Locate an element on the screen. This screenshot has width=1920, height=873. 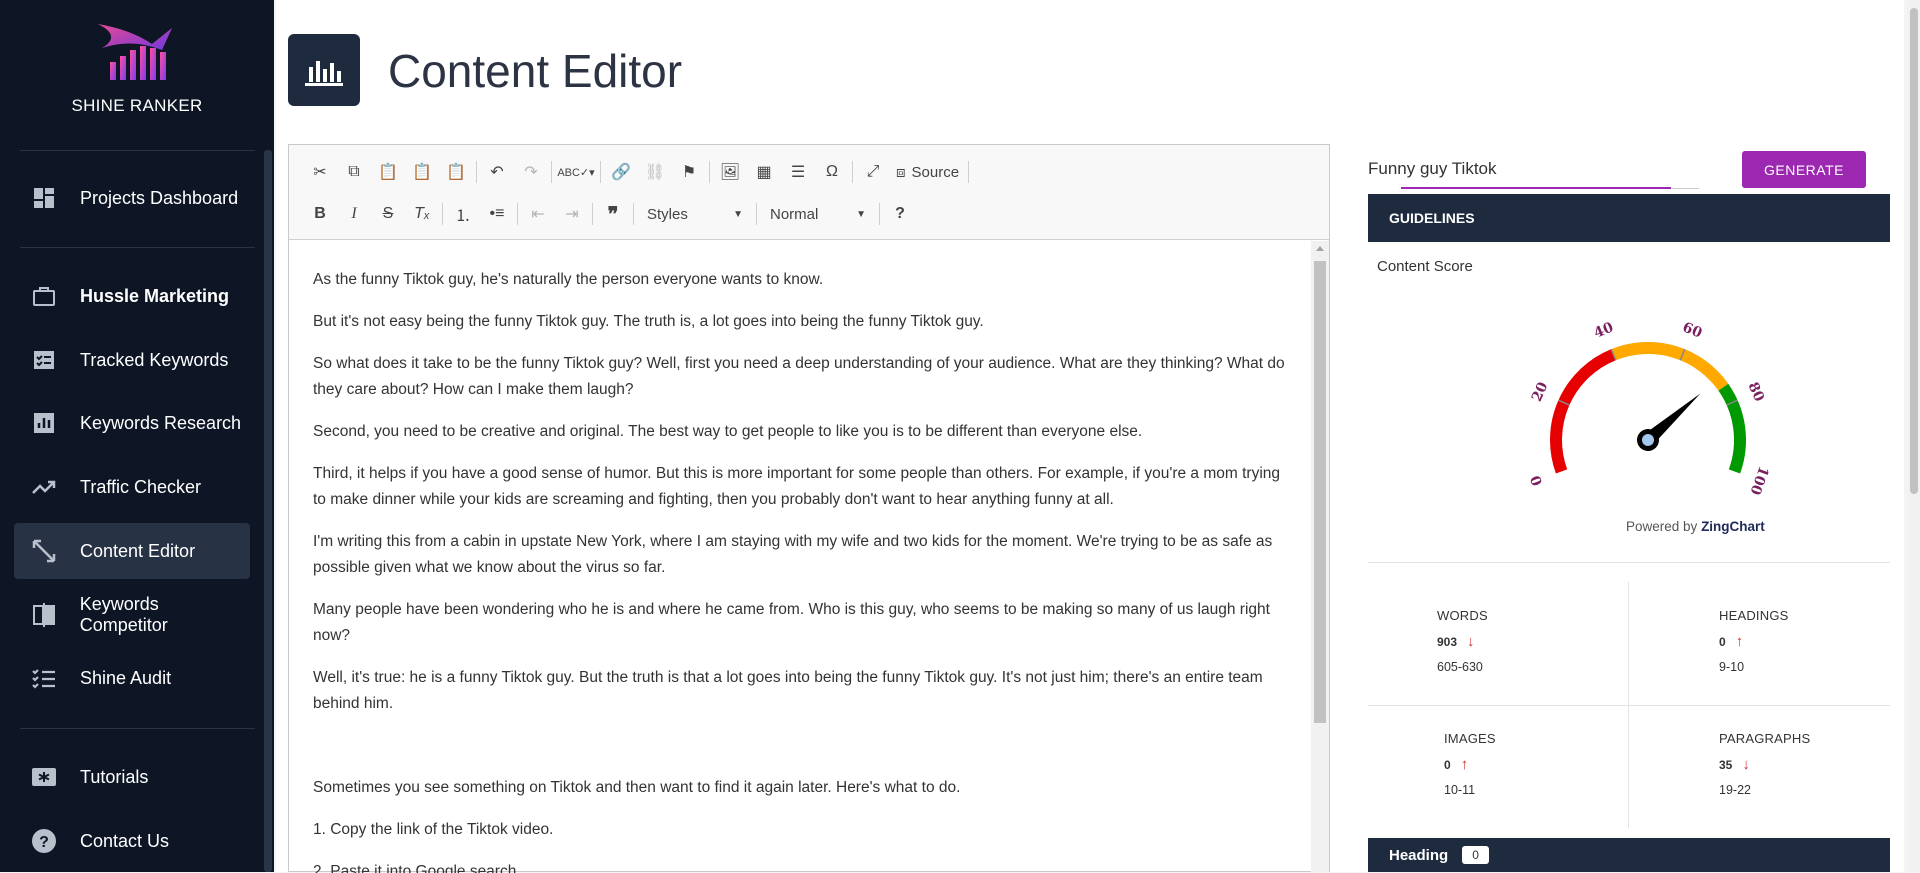
sidebar-scrollbar is located at coordinates (268, 511).